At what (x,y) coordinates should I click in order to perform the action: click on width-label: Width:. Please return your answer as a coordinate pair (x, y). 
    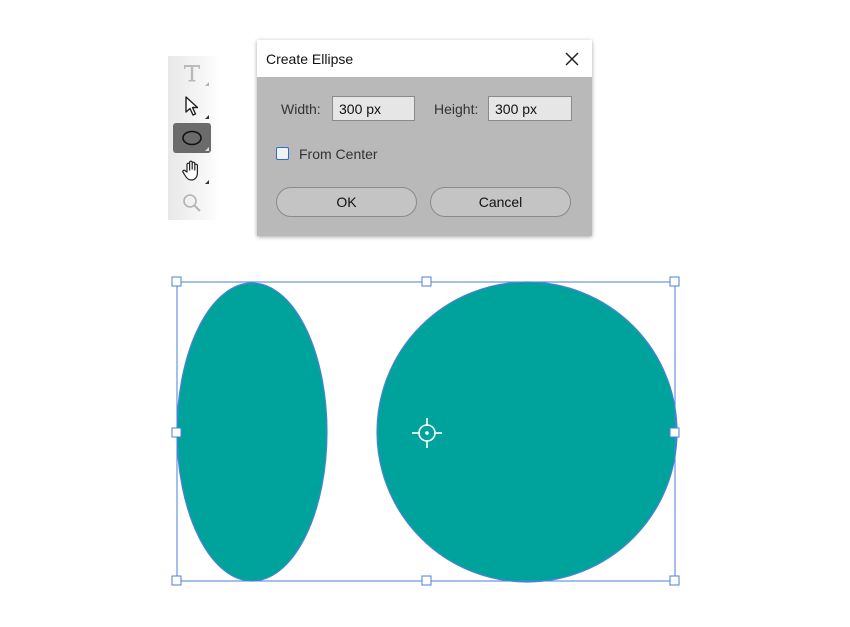
    Looking at the image, I should click on (301, 109).